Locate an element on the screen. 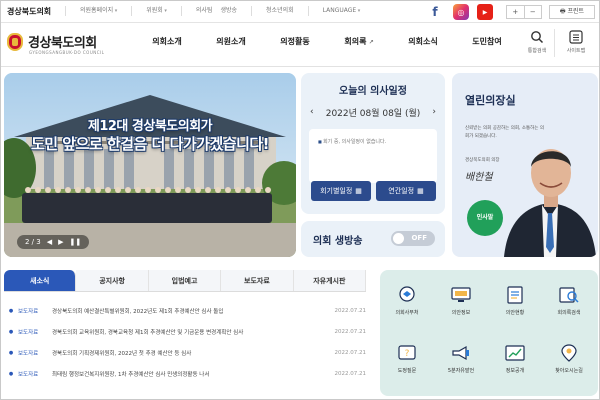 The image size is (600, 400). greeting-button: 인사말 is located at coordinates (485, 218).